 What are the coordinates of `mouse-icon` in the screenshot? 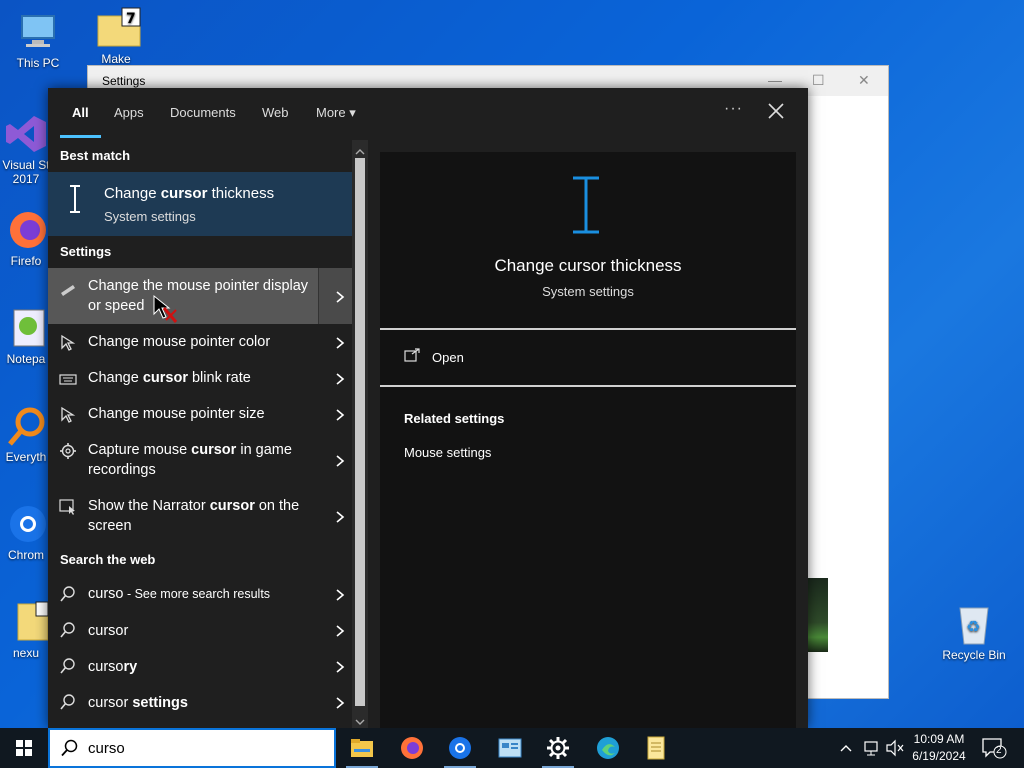 It's located at (68, 290).